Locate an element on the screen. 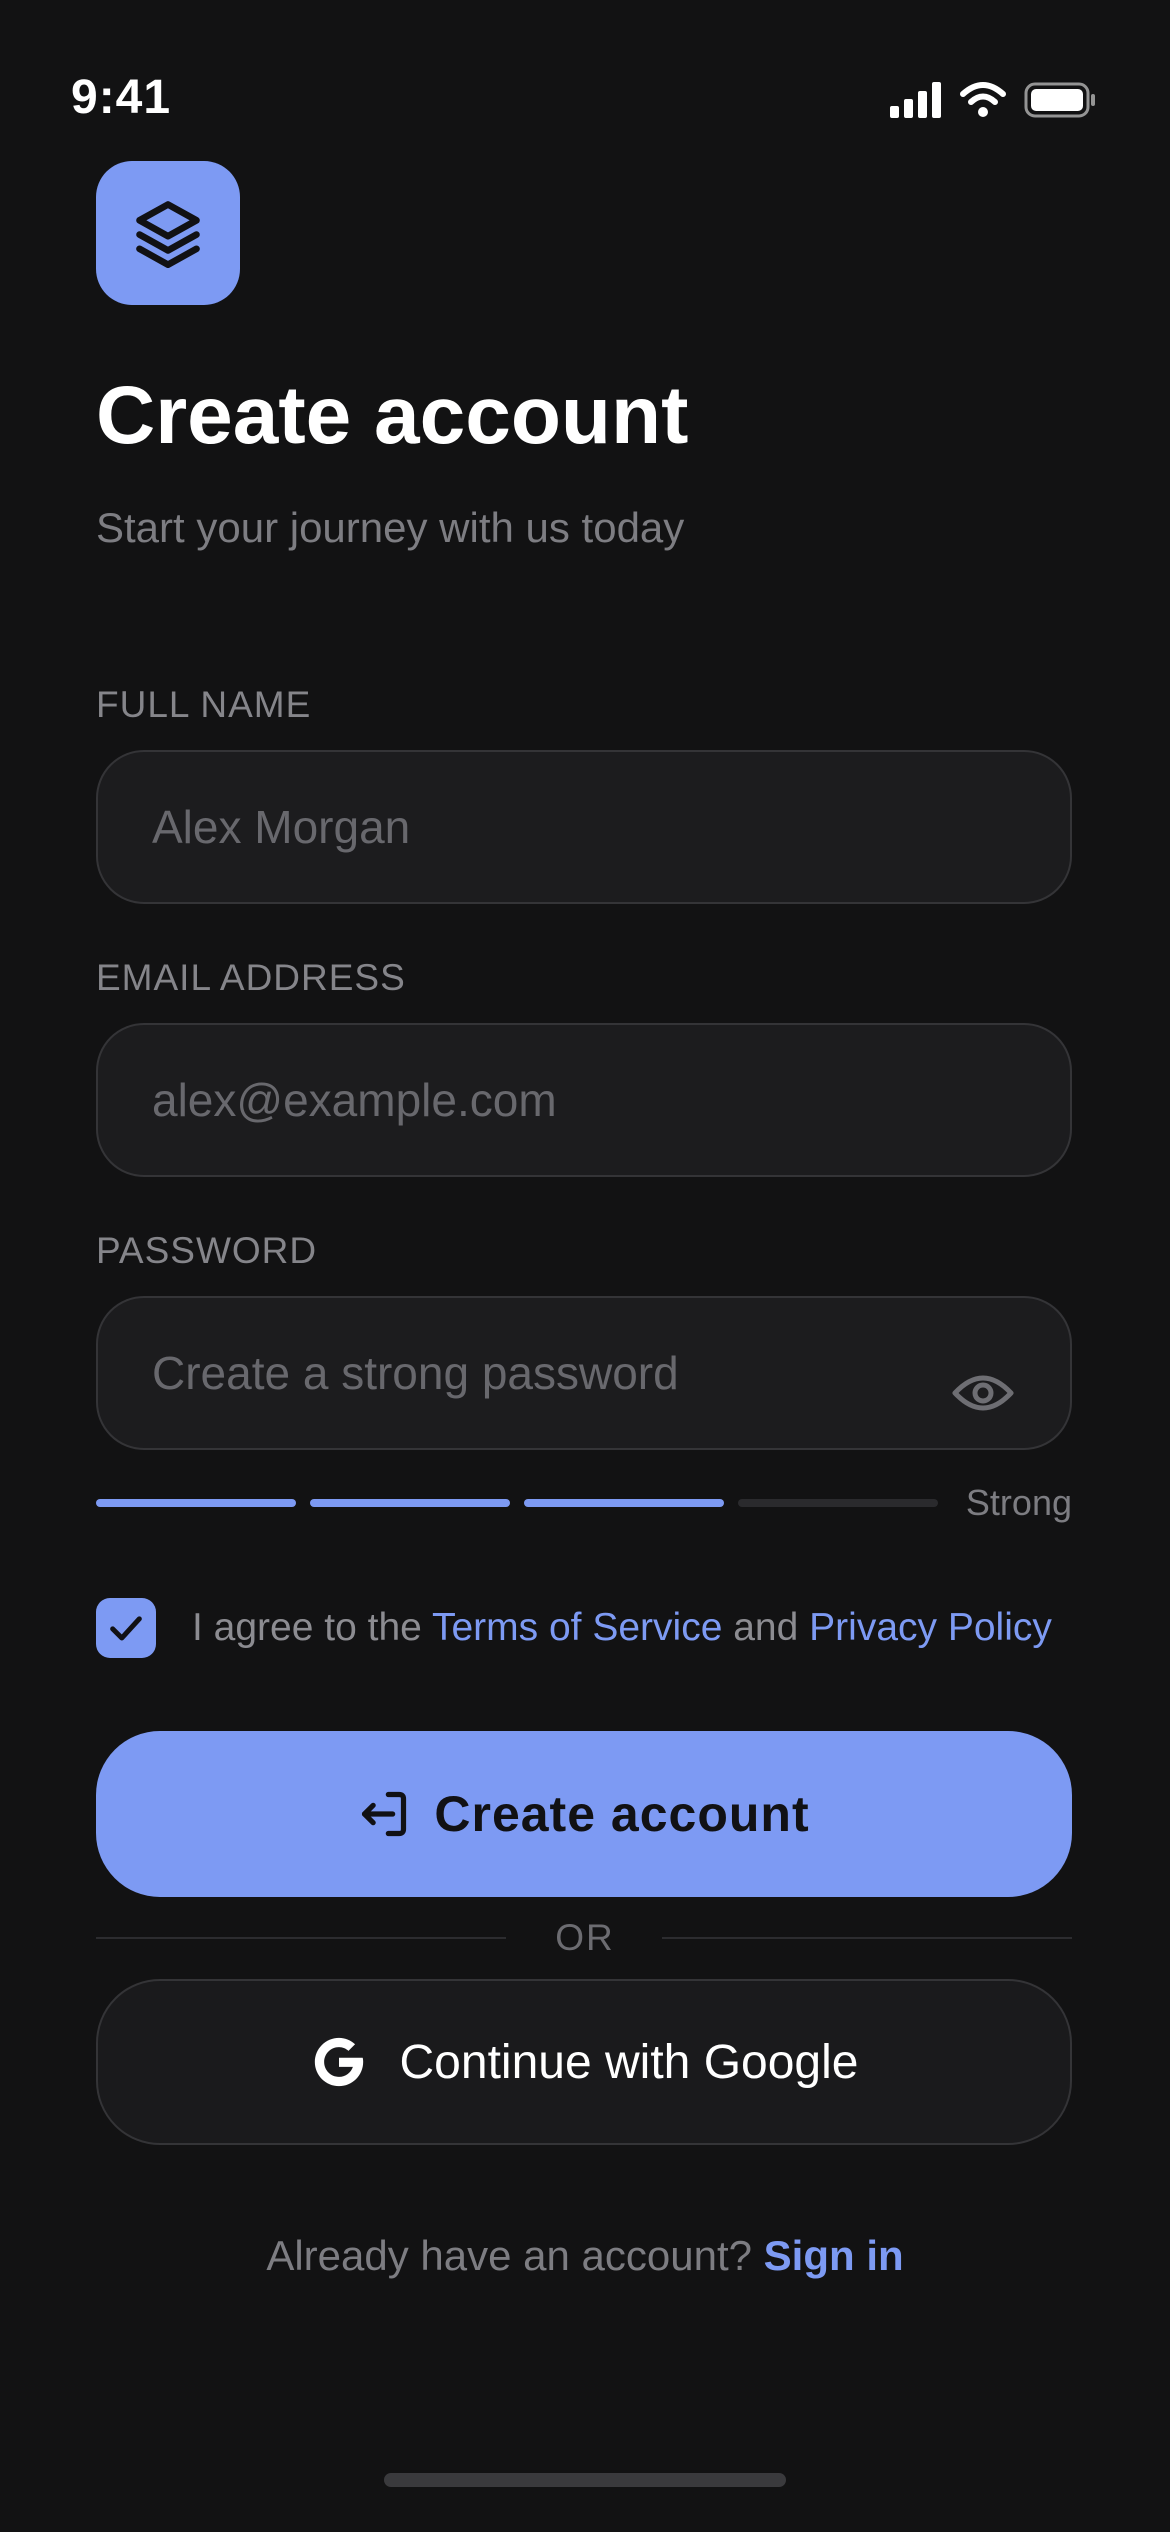  email-field is located at coordinates (584, 1100).